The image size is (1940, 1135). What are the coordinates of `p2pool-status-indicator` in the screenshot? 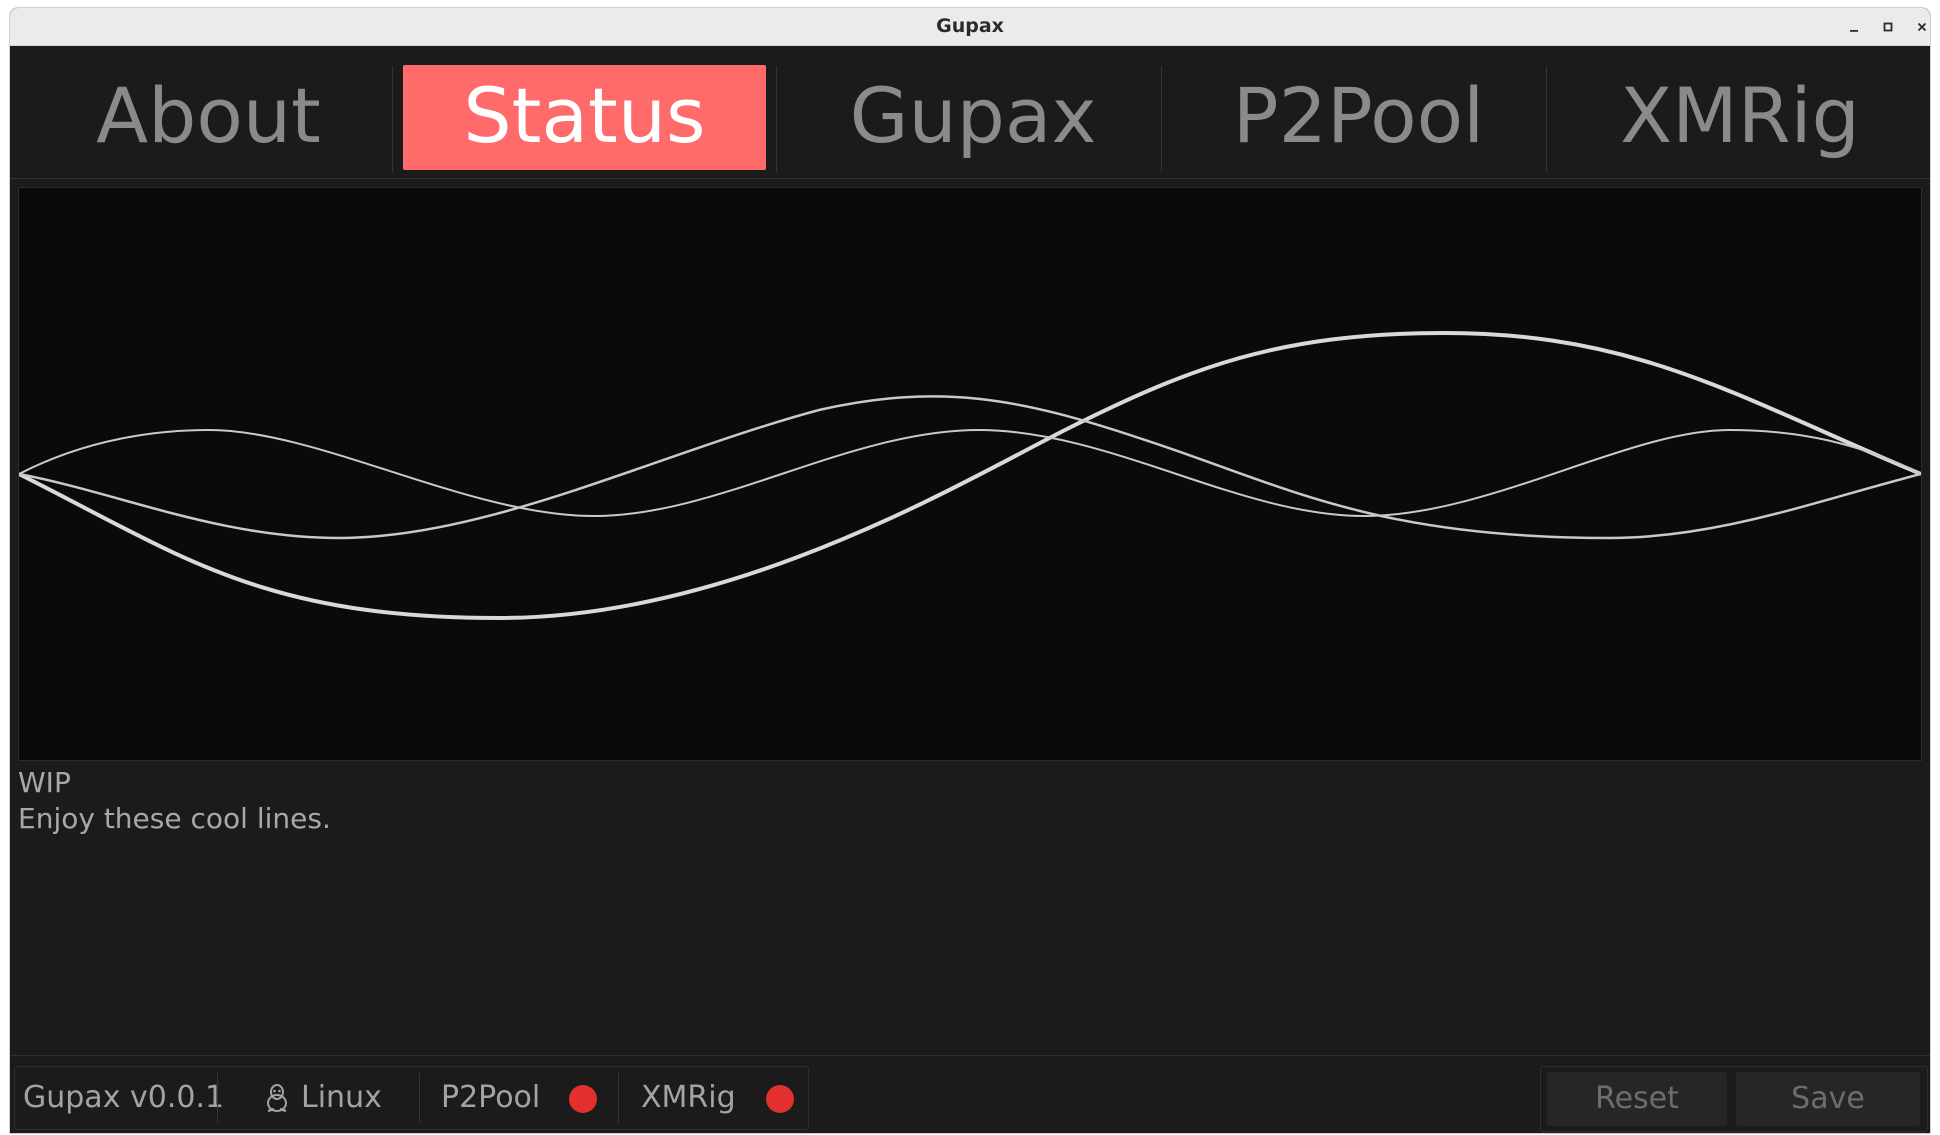 It's located at (583, 1099).